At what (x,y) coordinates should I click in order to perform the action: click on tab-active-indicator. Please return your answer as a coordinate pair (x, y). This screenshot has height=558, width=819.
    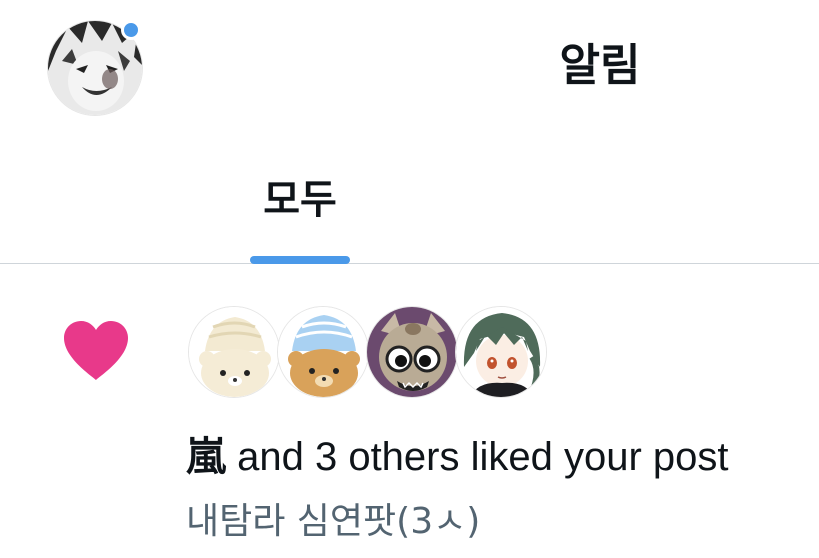
    Looking at the image, I should click on (300, 260).